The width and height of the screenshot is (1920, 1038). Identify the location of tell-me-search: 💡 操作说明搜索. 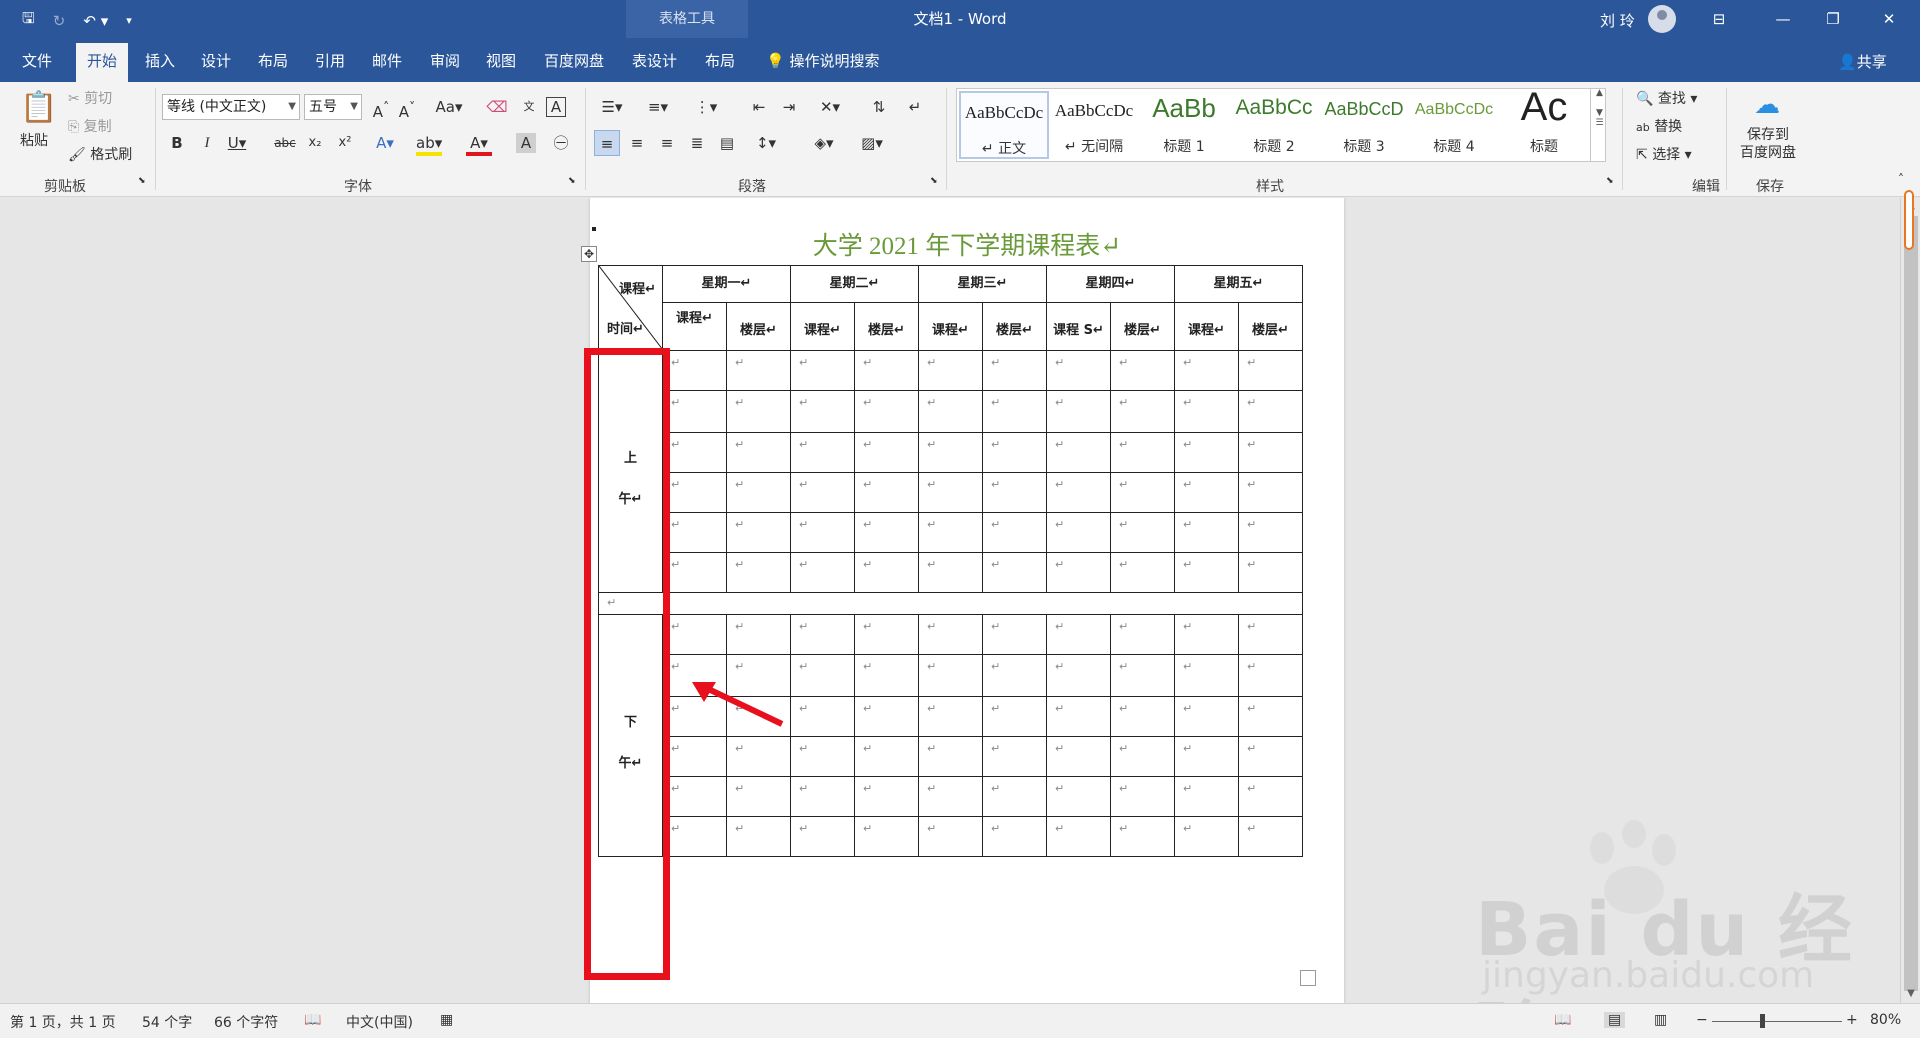
(822, 60).